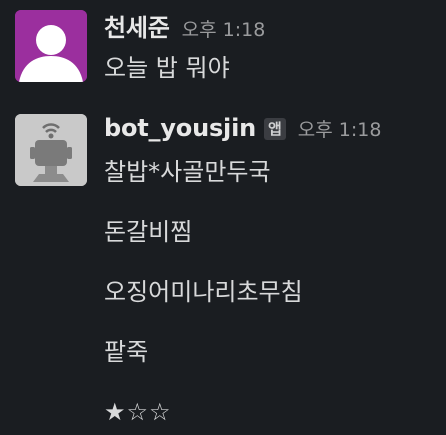  What do you see at coordinates (148, 232) in the screenshot?
I see `message-text: 돈갈비찜` at bounding box center [148, 232].